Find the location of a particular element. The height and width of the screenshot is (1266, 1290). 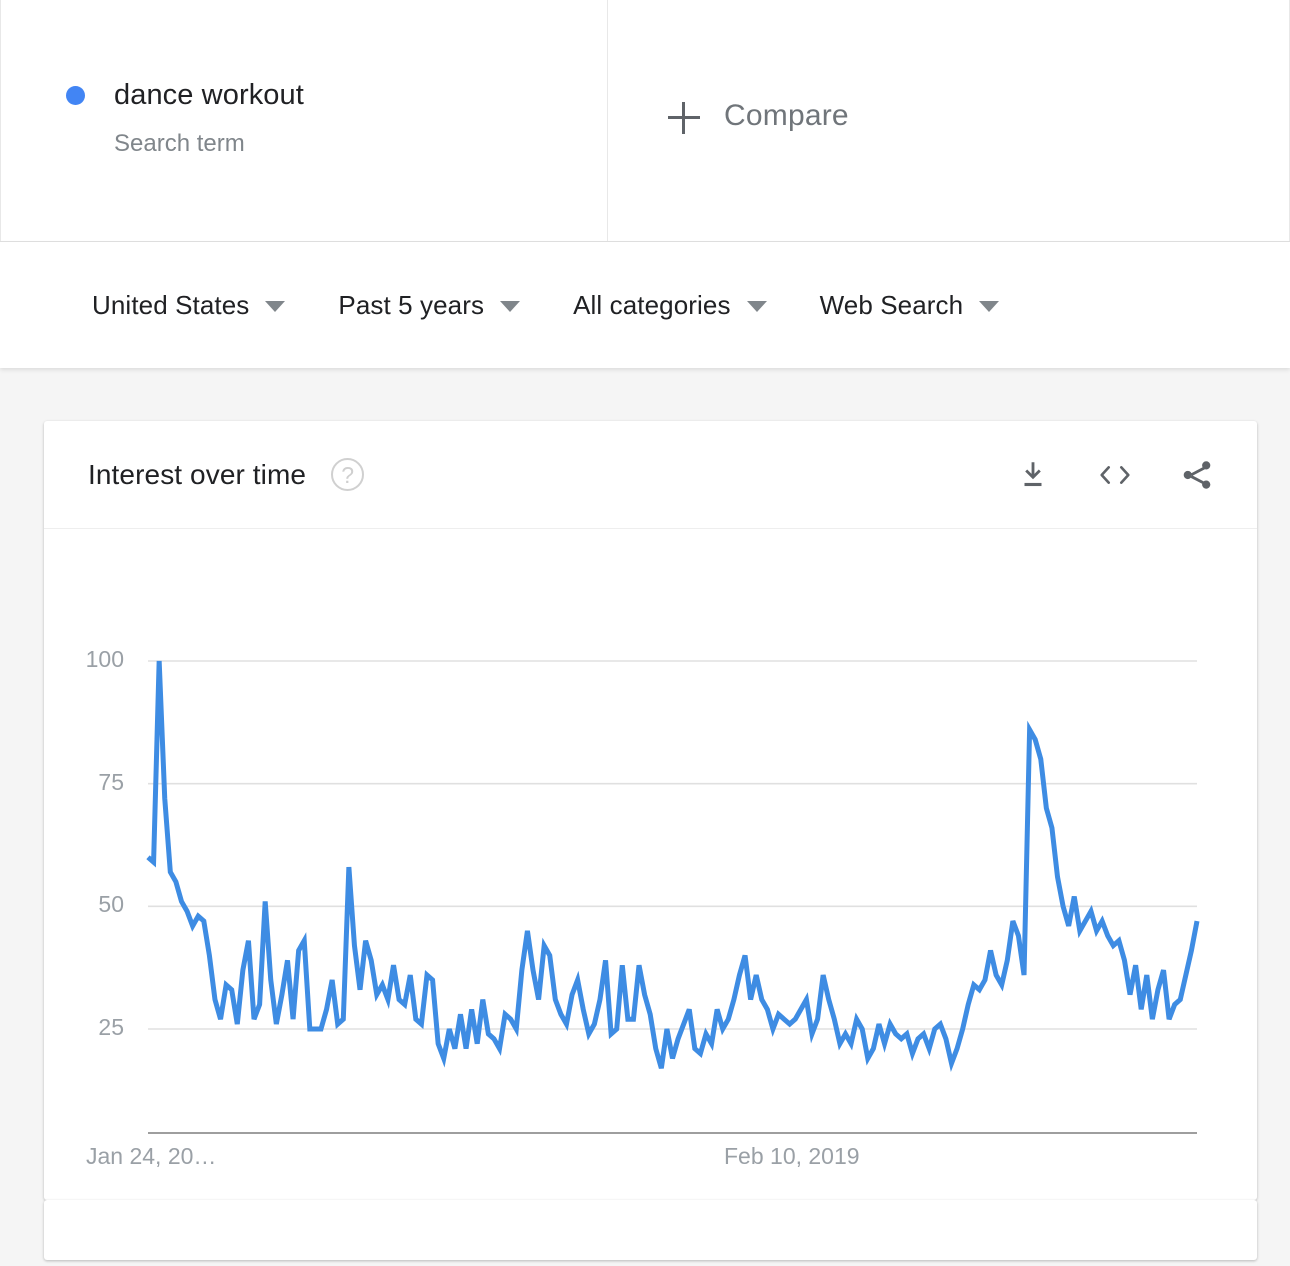

add-compare-button: Compare is located at coordinates (948, 121).